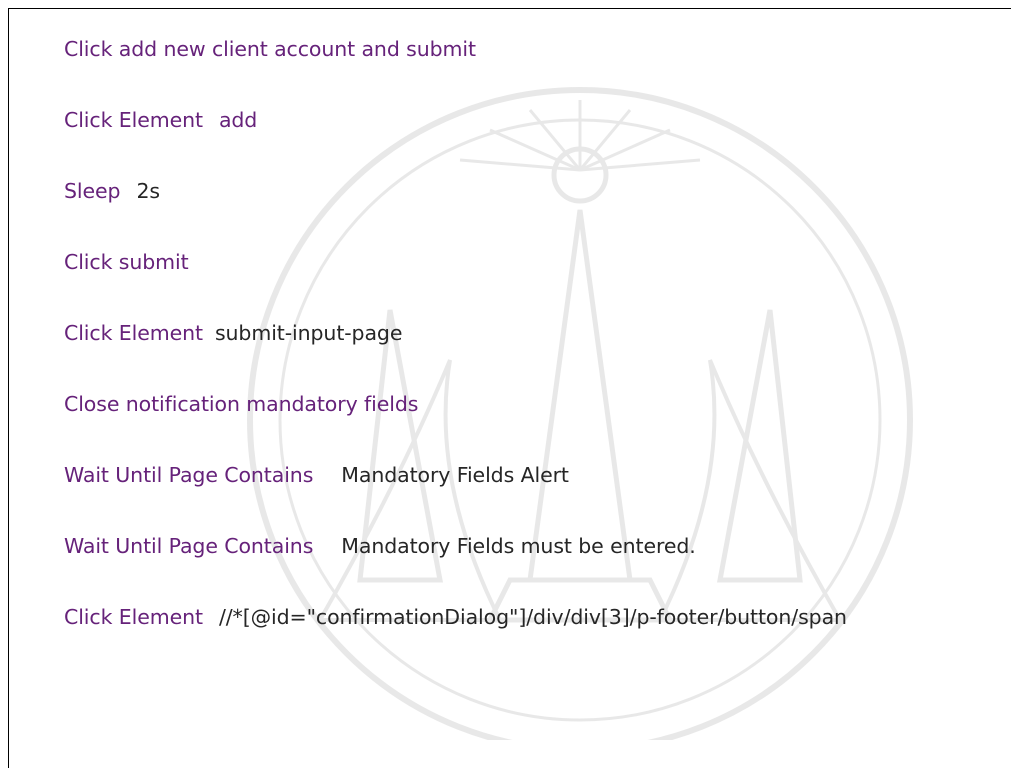 The height and width of the screenshot is (768, 1011). I want to click on step-line: Click Element submit-input-page, so click(455, 352).